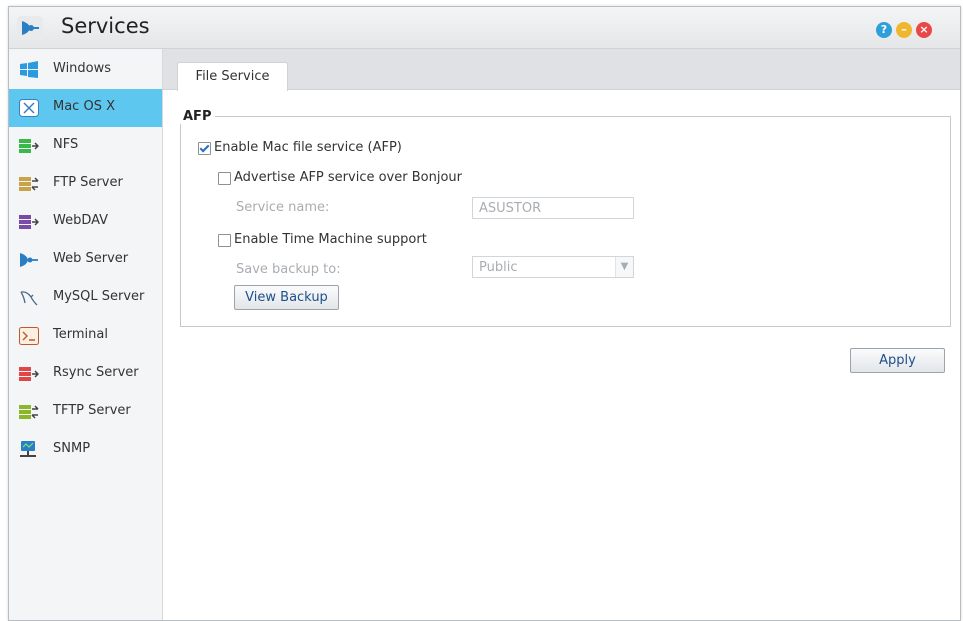 This screenshot has height=621, width=963. Describe the element at coordinates (897, 360) in the screenshot. I see `apply-button: Apply` at that location.